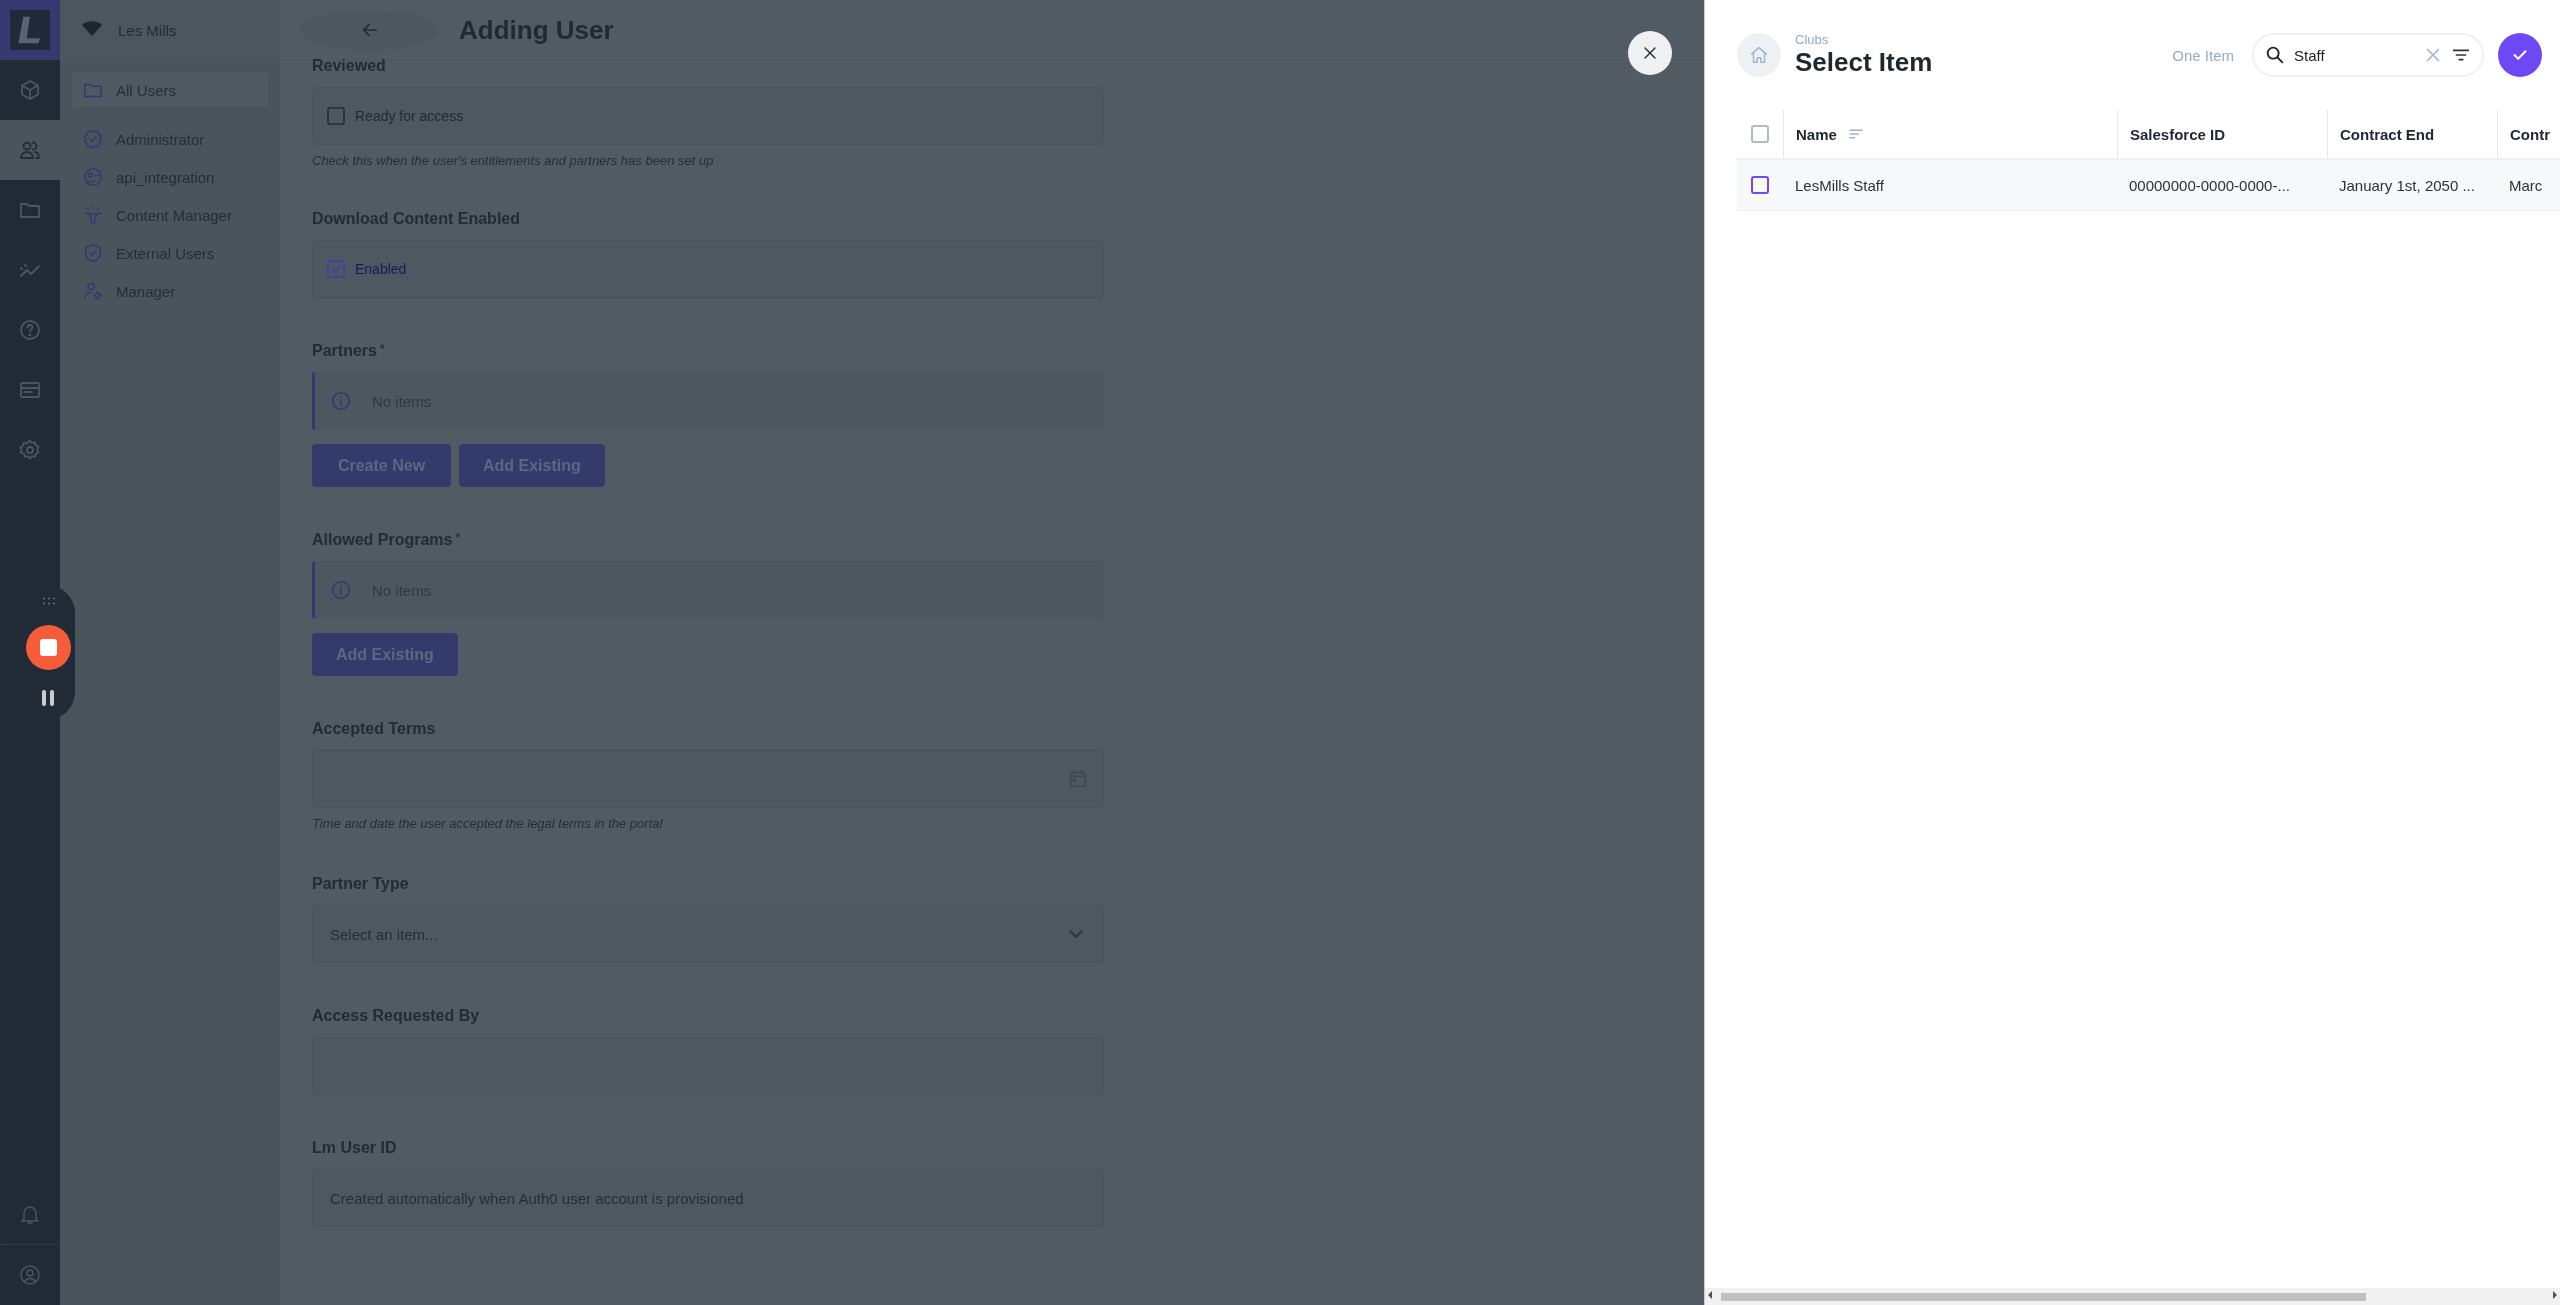 This screenshot has height=1305, width=2560. What do you see at coordinates (93, 253) in the screenshot?
I see `shield-icon` at bounding box center [93, 253].